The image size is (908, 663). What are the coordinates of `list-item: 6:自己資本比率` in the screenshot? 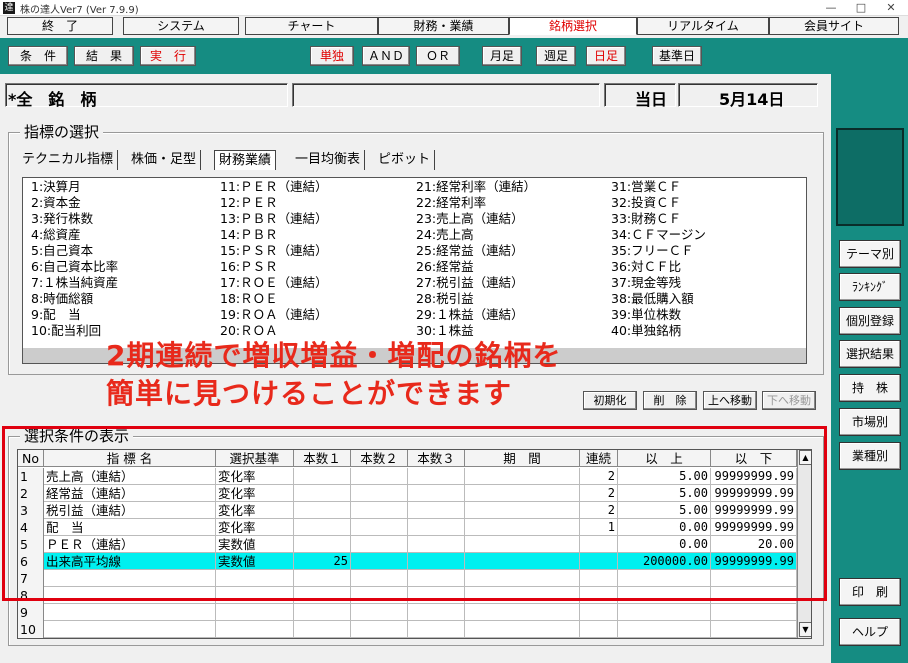 It's located at (74, 267).